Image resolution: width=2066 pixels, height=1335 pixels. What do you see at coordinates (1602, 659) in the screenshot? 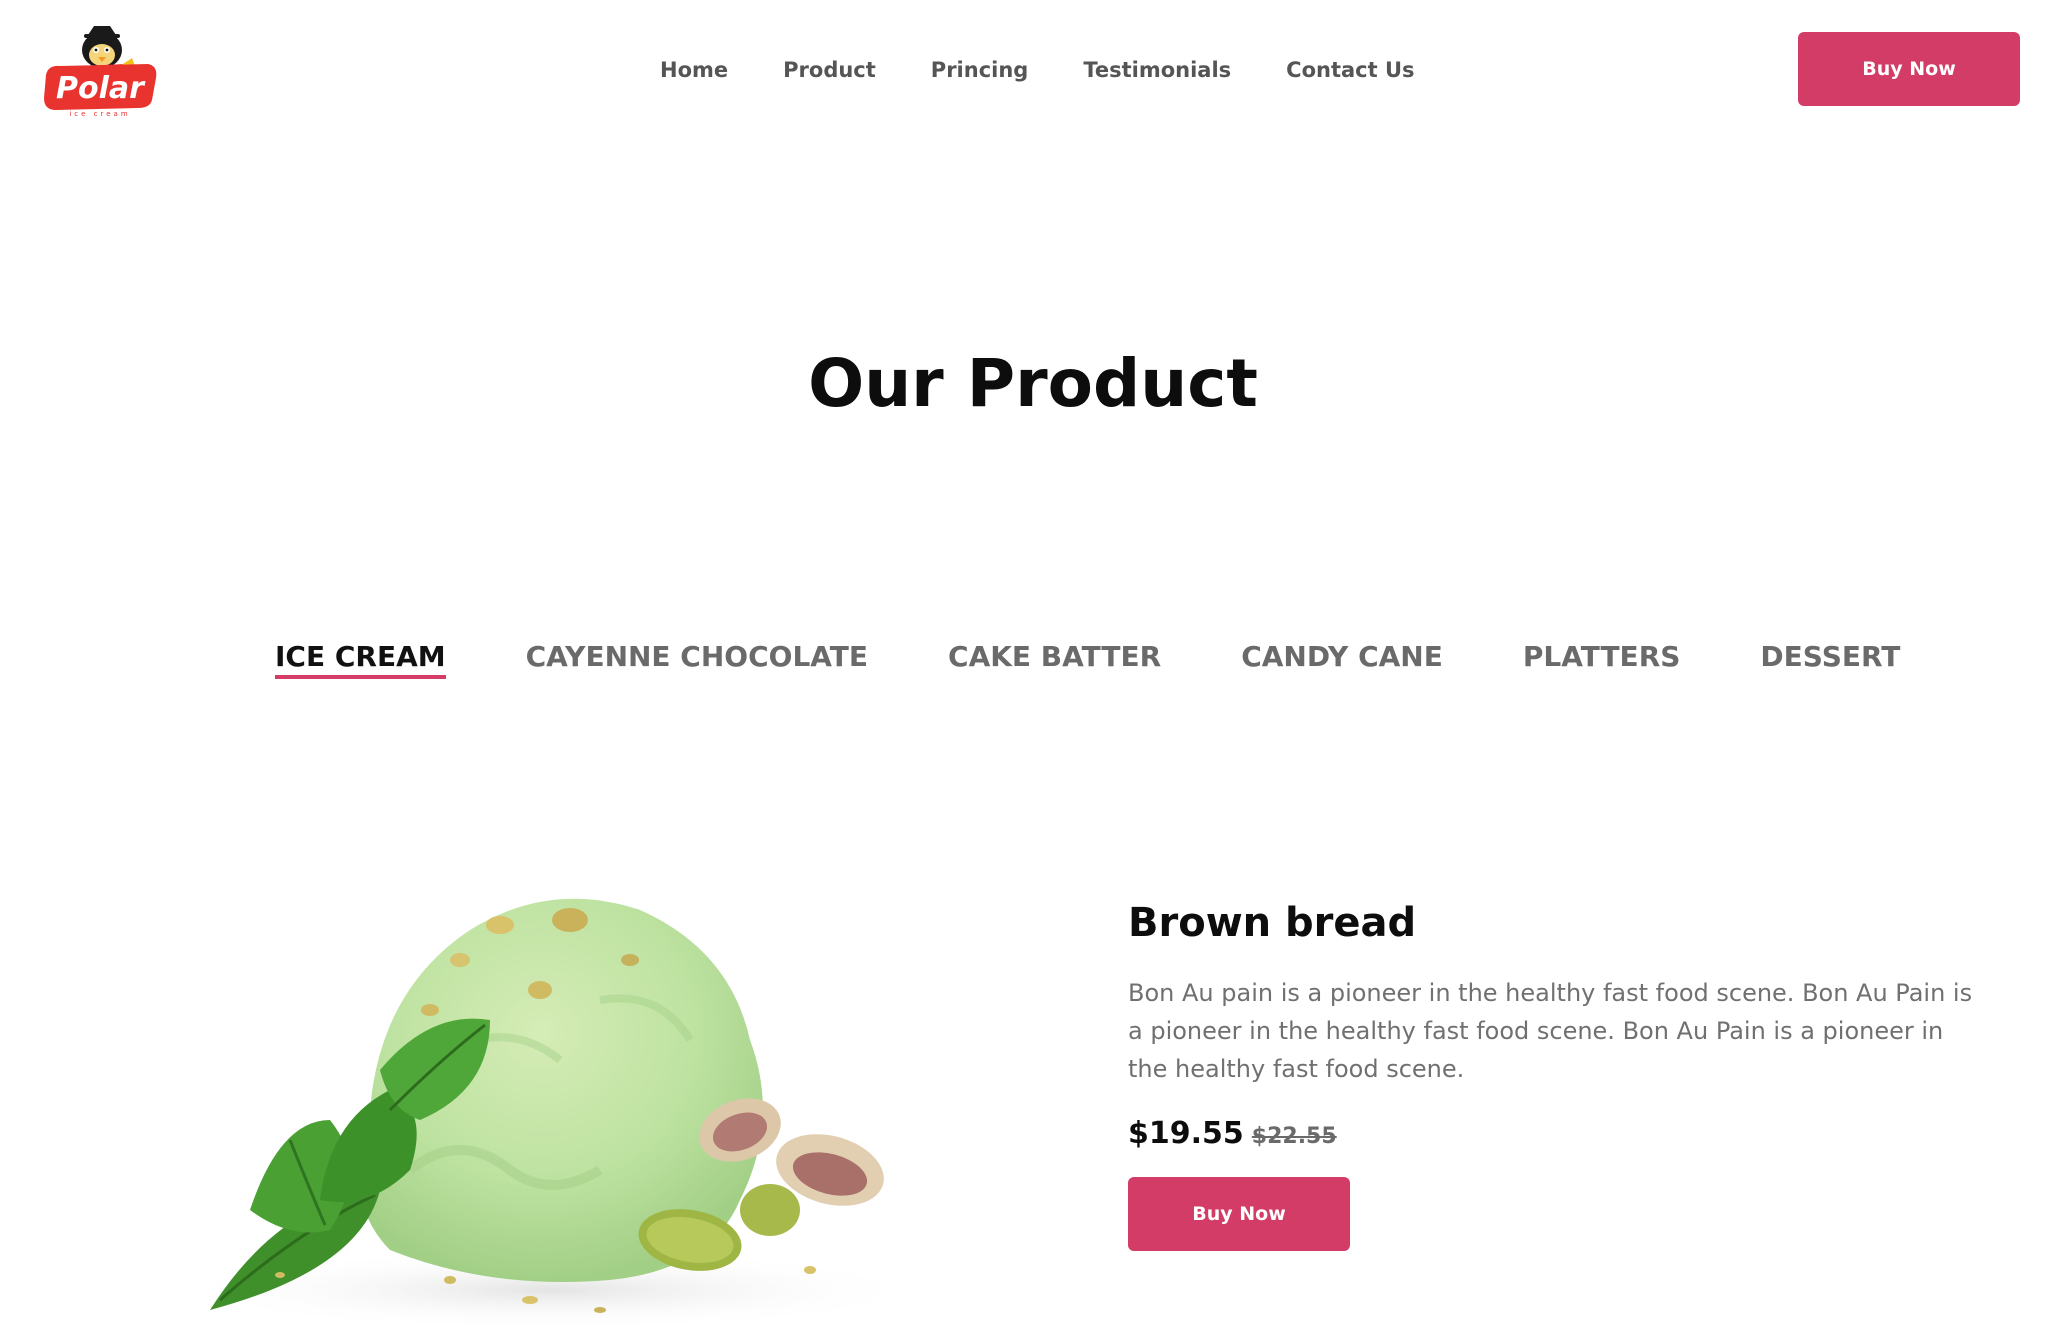
I see `tab-platters: PLATTERS` at bounding box center [1602, 659].